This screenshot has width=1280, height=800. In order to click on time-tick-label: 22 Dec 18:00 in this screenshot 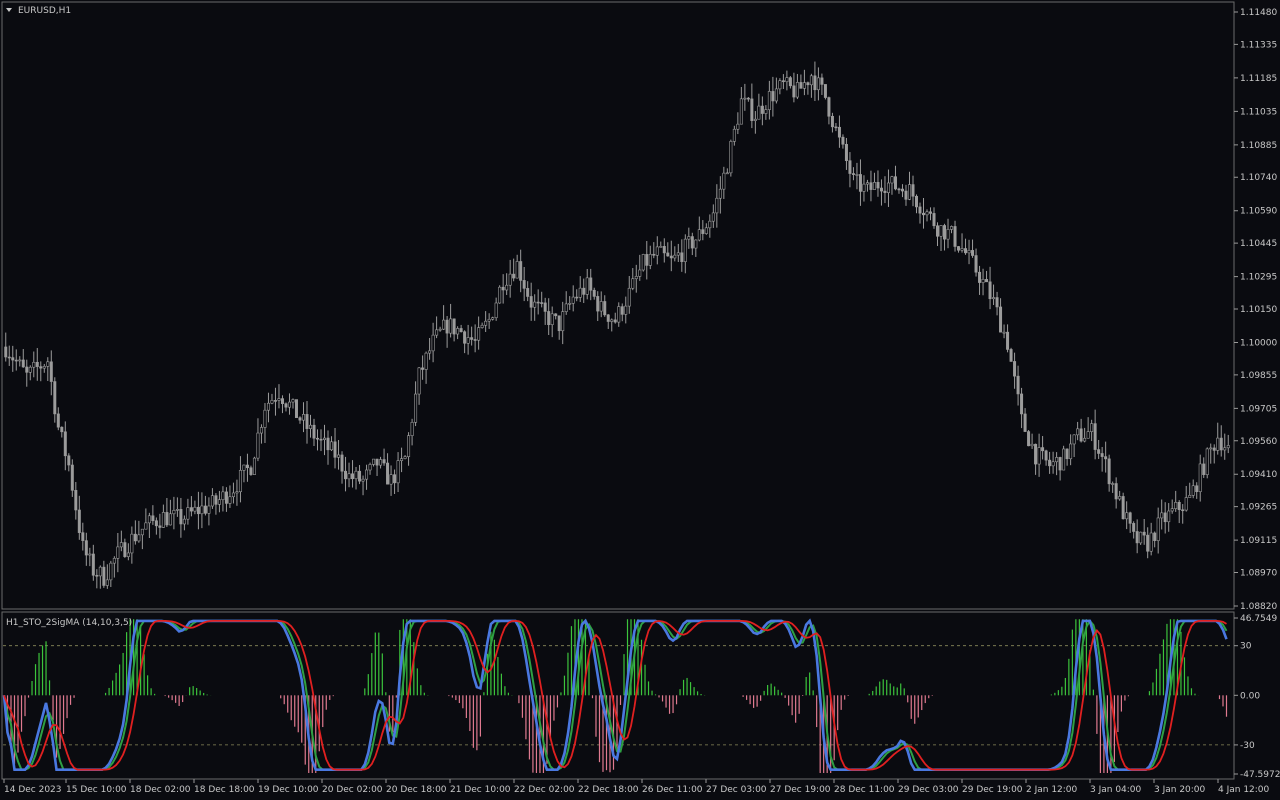, I will do `click(608, 790)`.